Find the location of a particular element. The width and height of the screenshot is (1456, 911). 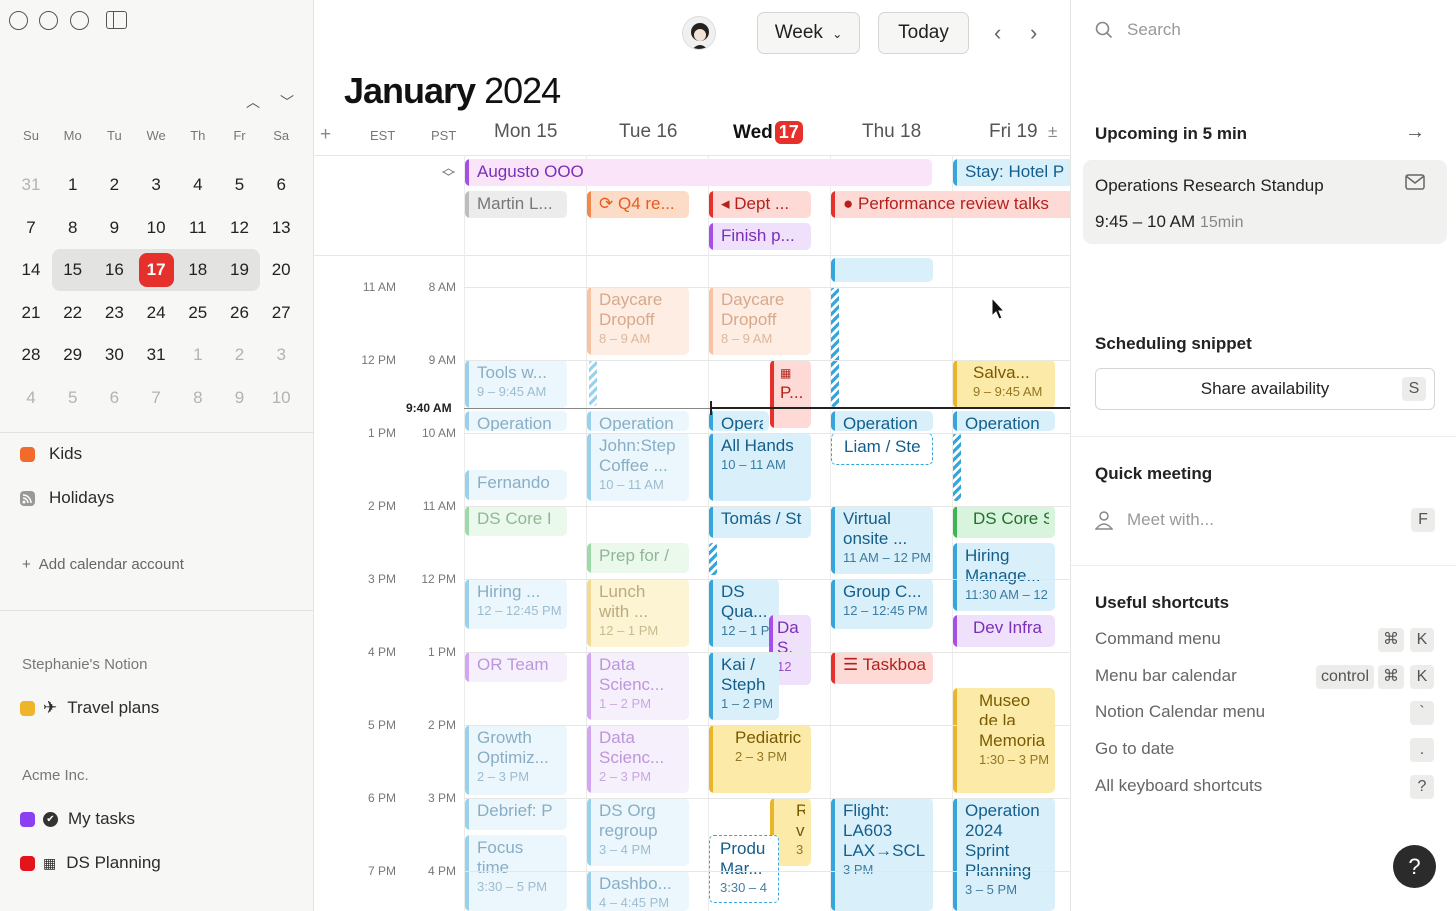

event-operation: Opera is located at coordinates (739, 421).